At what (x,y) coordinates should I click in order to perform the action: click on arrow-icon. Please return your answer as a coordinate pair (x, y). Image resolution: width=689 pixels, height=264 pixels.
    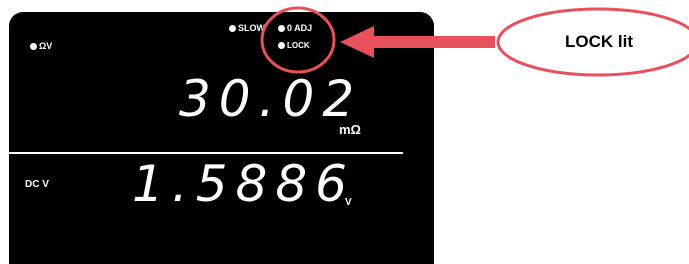
    Looking at the image, I should click on (417, 42).